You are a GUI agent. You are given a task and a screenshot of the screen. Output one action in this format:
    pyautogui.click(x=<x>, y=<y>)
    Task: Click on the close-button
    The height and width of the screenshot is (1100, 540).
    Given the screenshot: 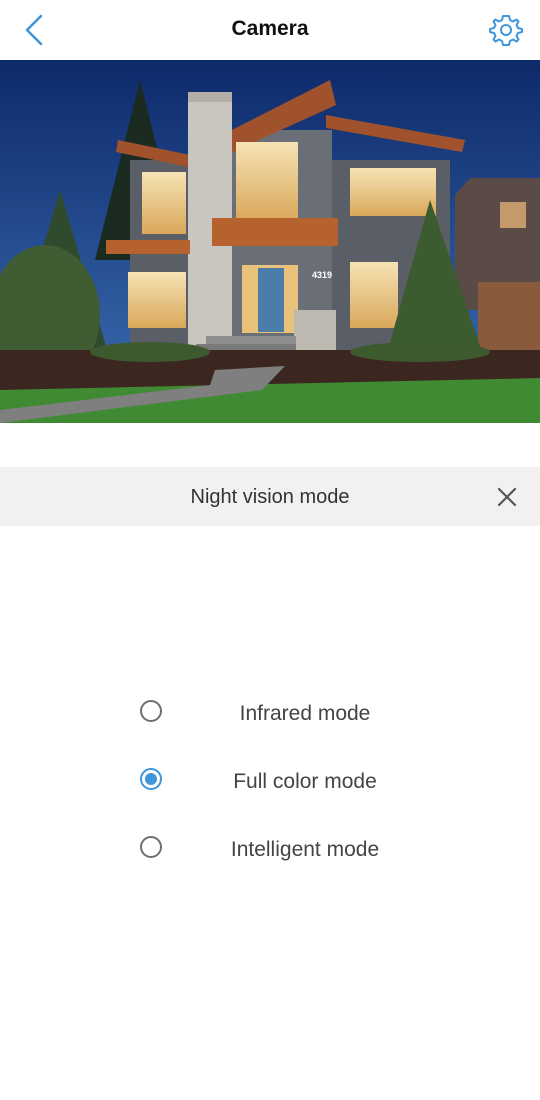 What is the action you would take?
    pyautogui.click(x=507, y=497)
    